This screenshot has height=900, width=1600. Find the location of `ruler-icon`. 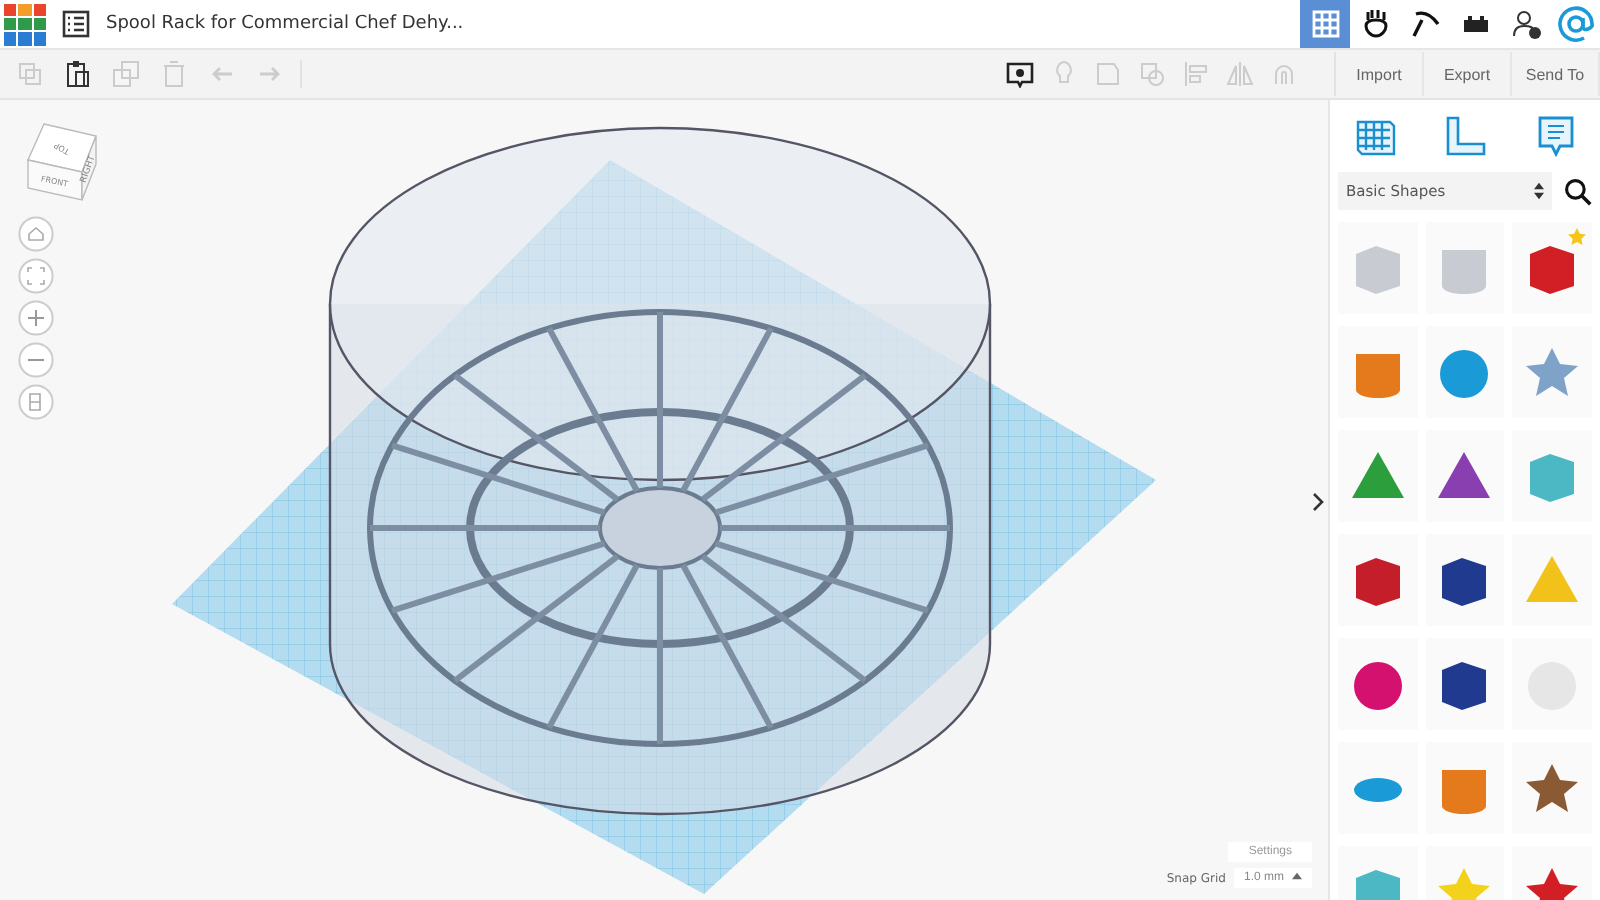

ruler-icon is located at coordinates (1465, 136).